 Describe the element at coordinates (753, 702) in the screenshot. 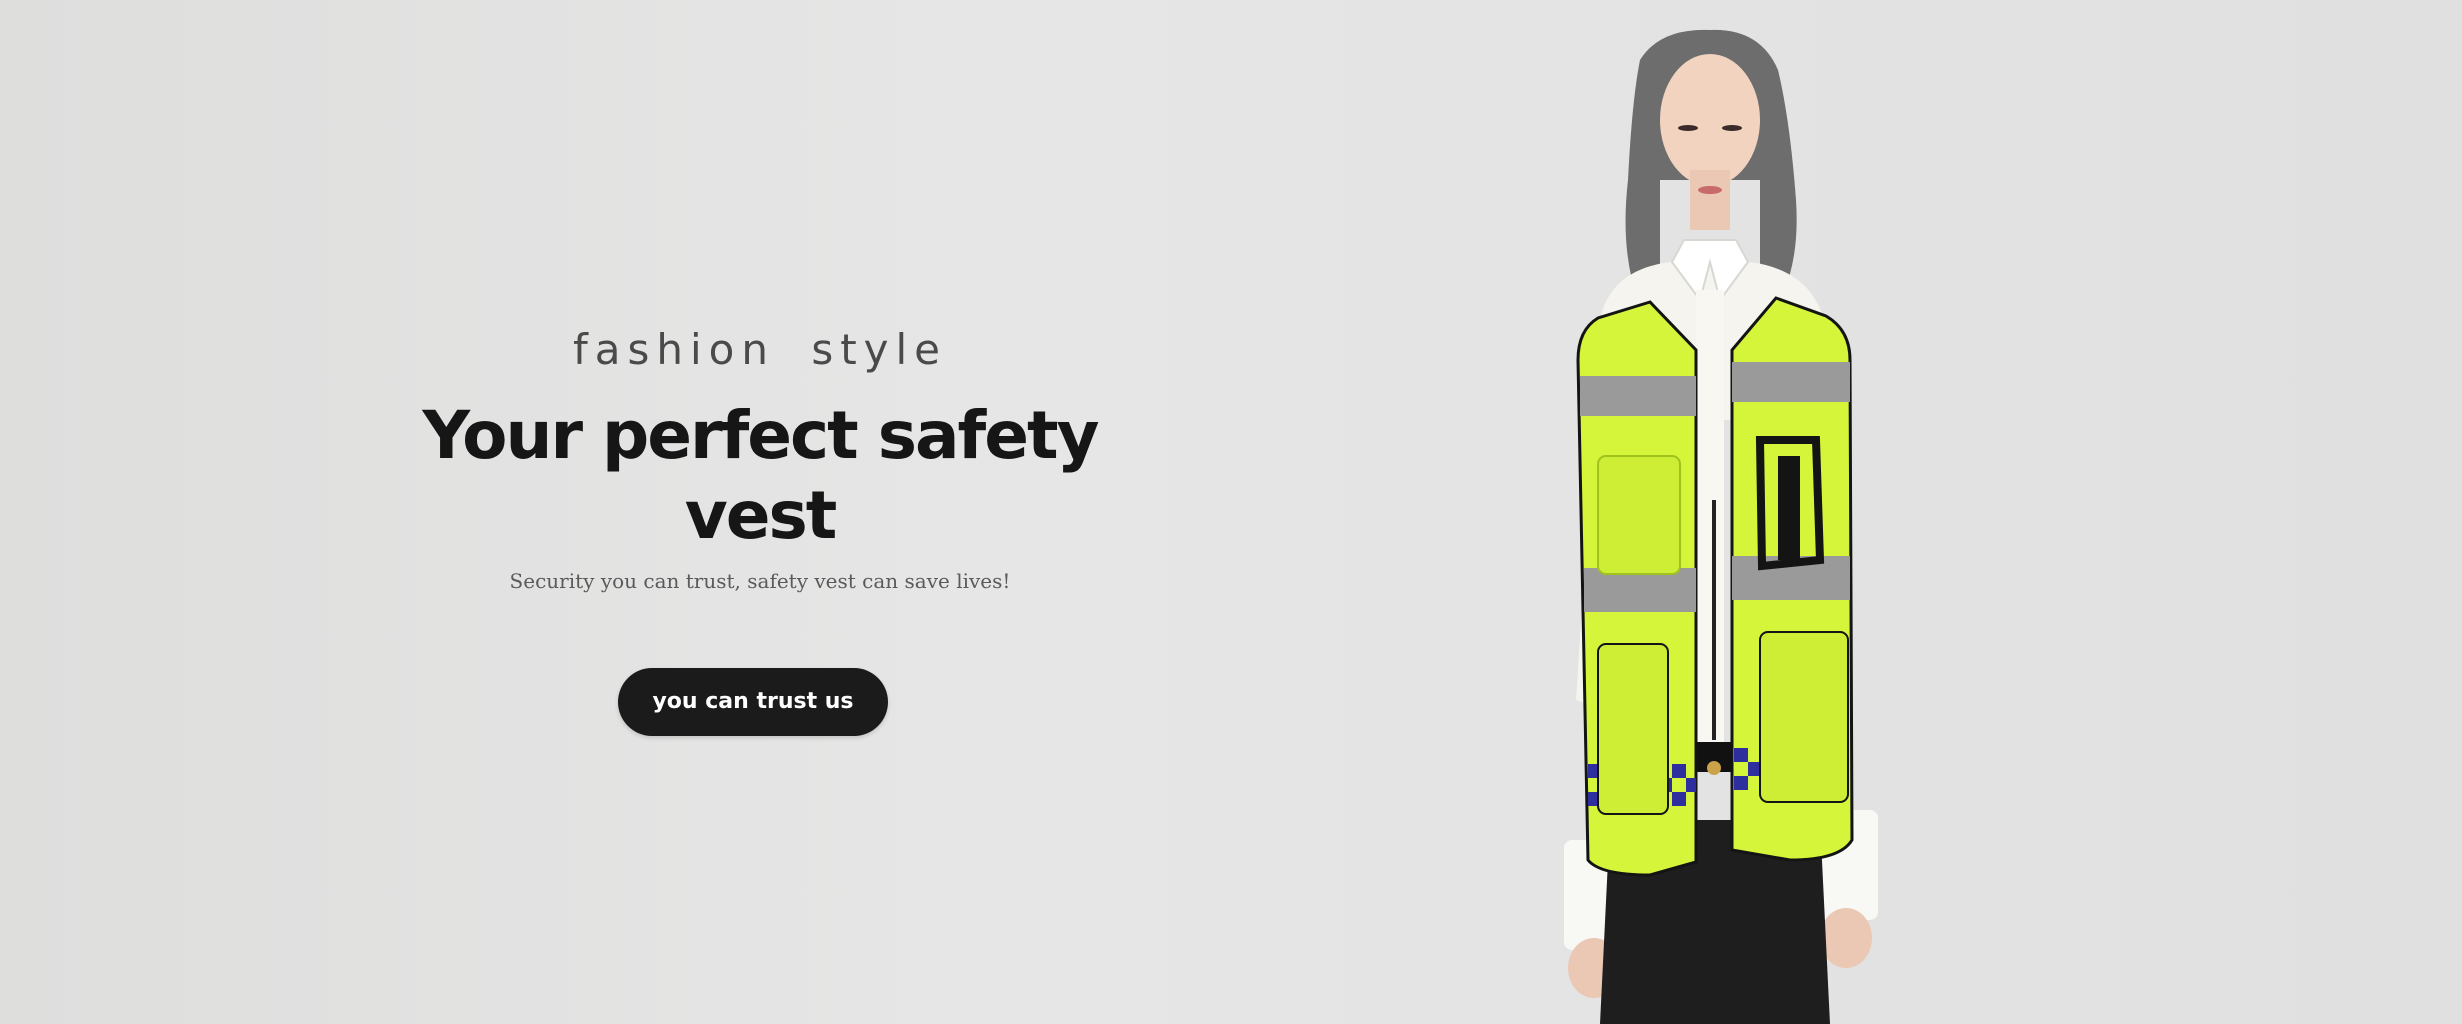

I see `trust-cta-button: you can trust us` at that location.